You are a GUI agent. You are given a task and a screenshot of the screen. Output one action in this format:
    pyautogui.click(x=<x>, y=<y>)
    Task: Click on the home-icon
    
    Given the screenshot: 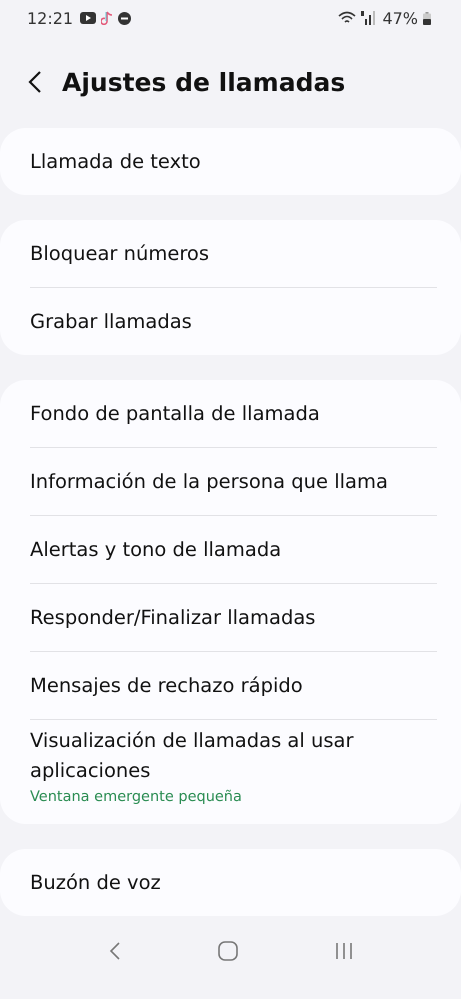 What is the action you would take?
    pyautogui.click(x=228, y=951)
    